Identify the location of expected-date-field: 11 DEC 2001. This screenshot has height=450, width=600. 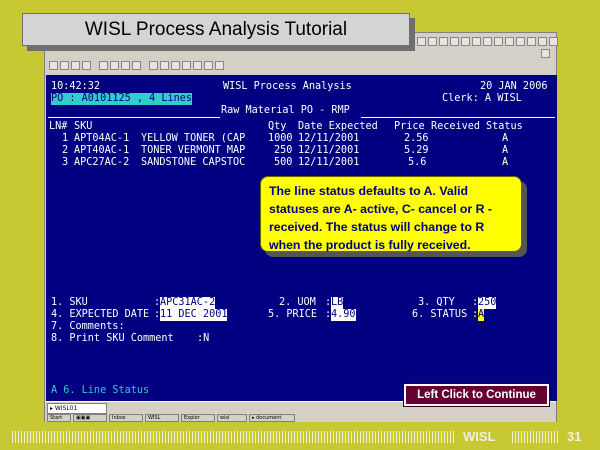
(194, 315).